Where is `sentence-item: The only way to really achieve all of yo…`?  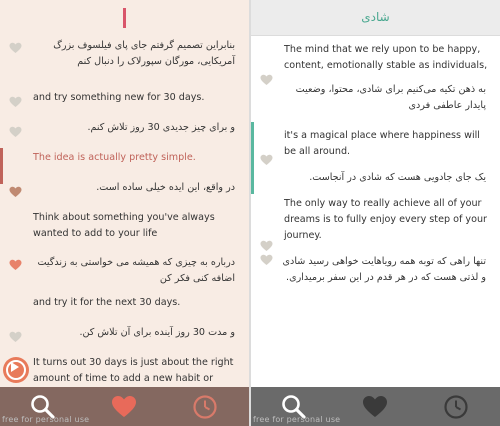 sentence-item: The only way to really achieve all of yo… is located at coordinates (375, 223).